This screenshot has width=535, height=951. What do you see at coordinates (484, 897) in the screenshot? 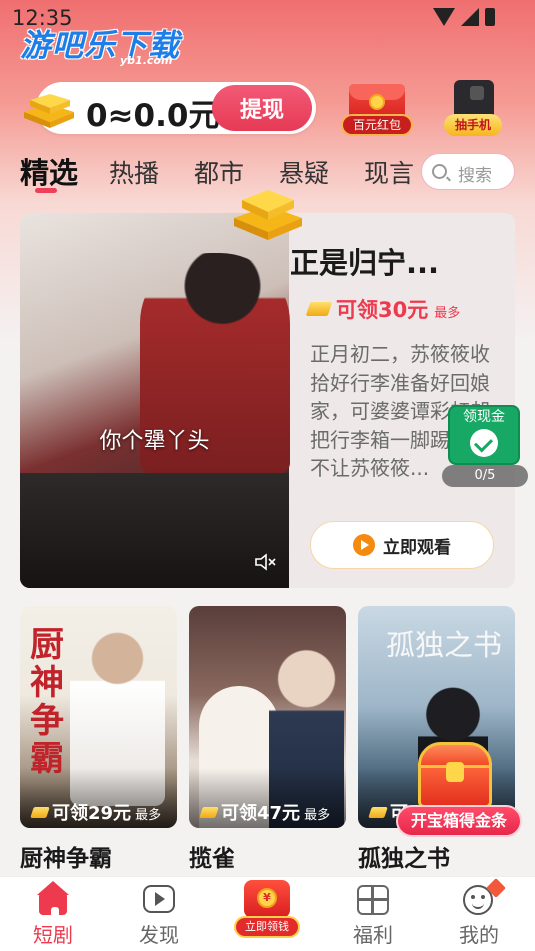
I see `profile-icon` at bounding box center [484, 897].